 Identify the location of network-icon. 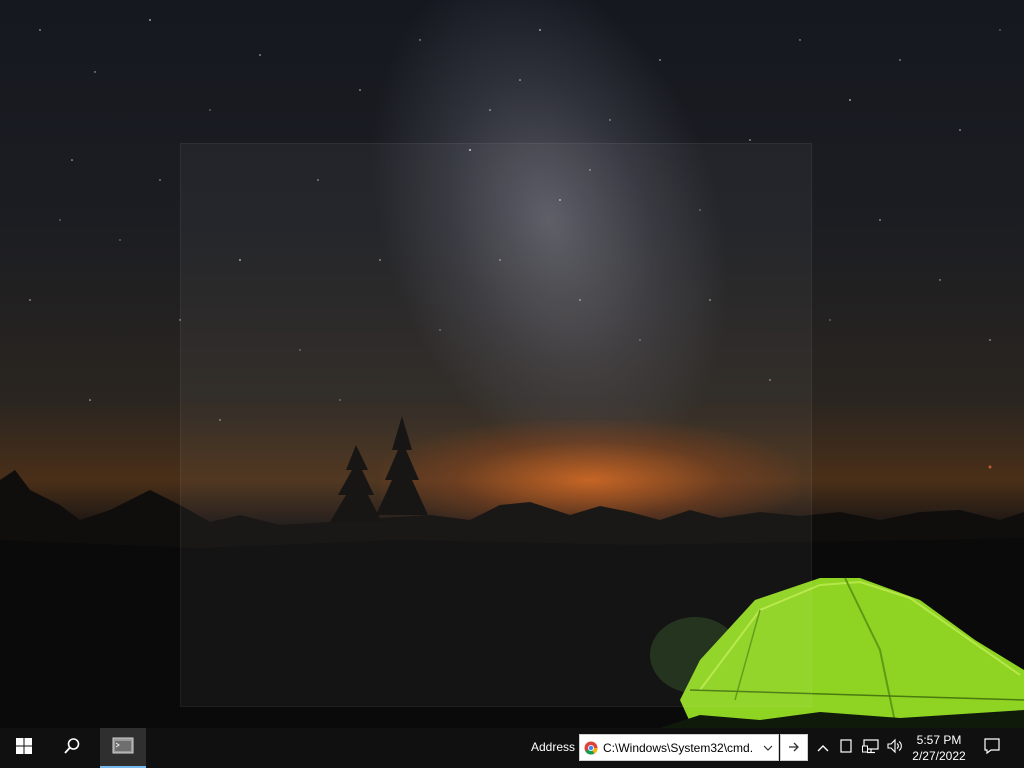
(871, 748).